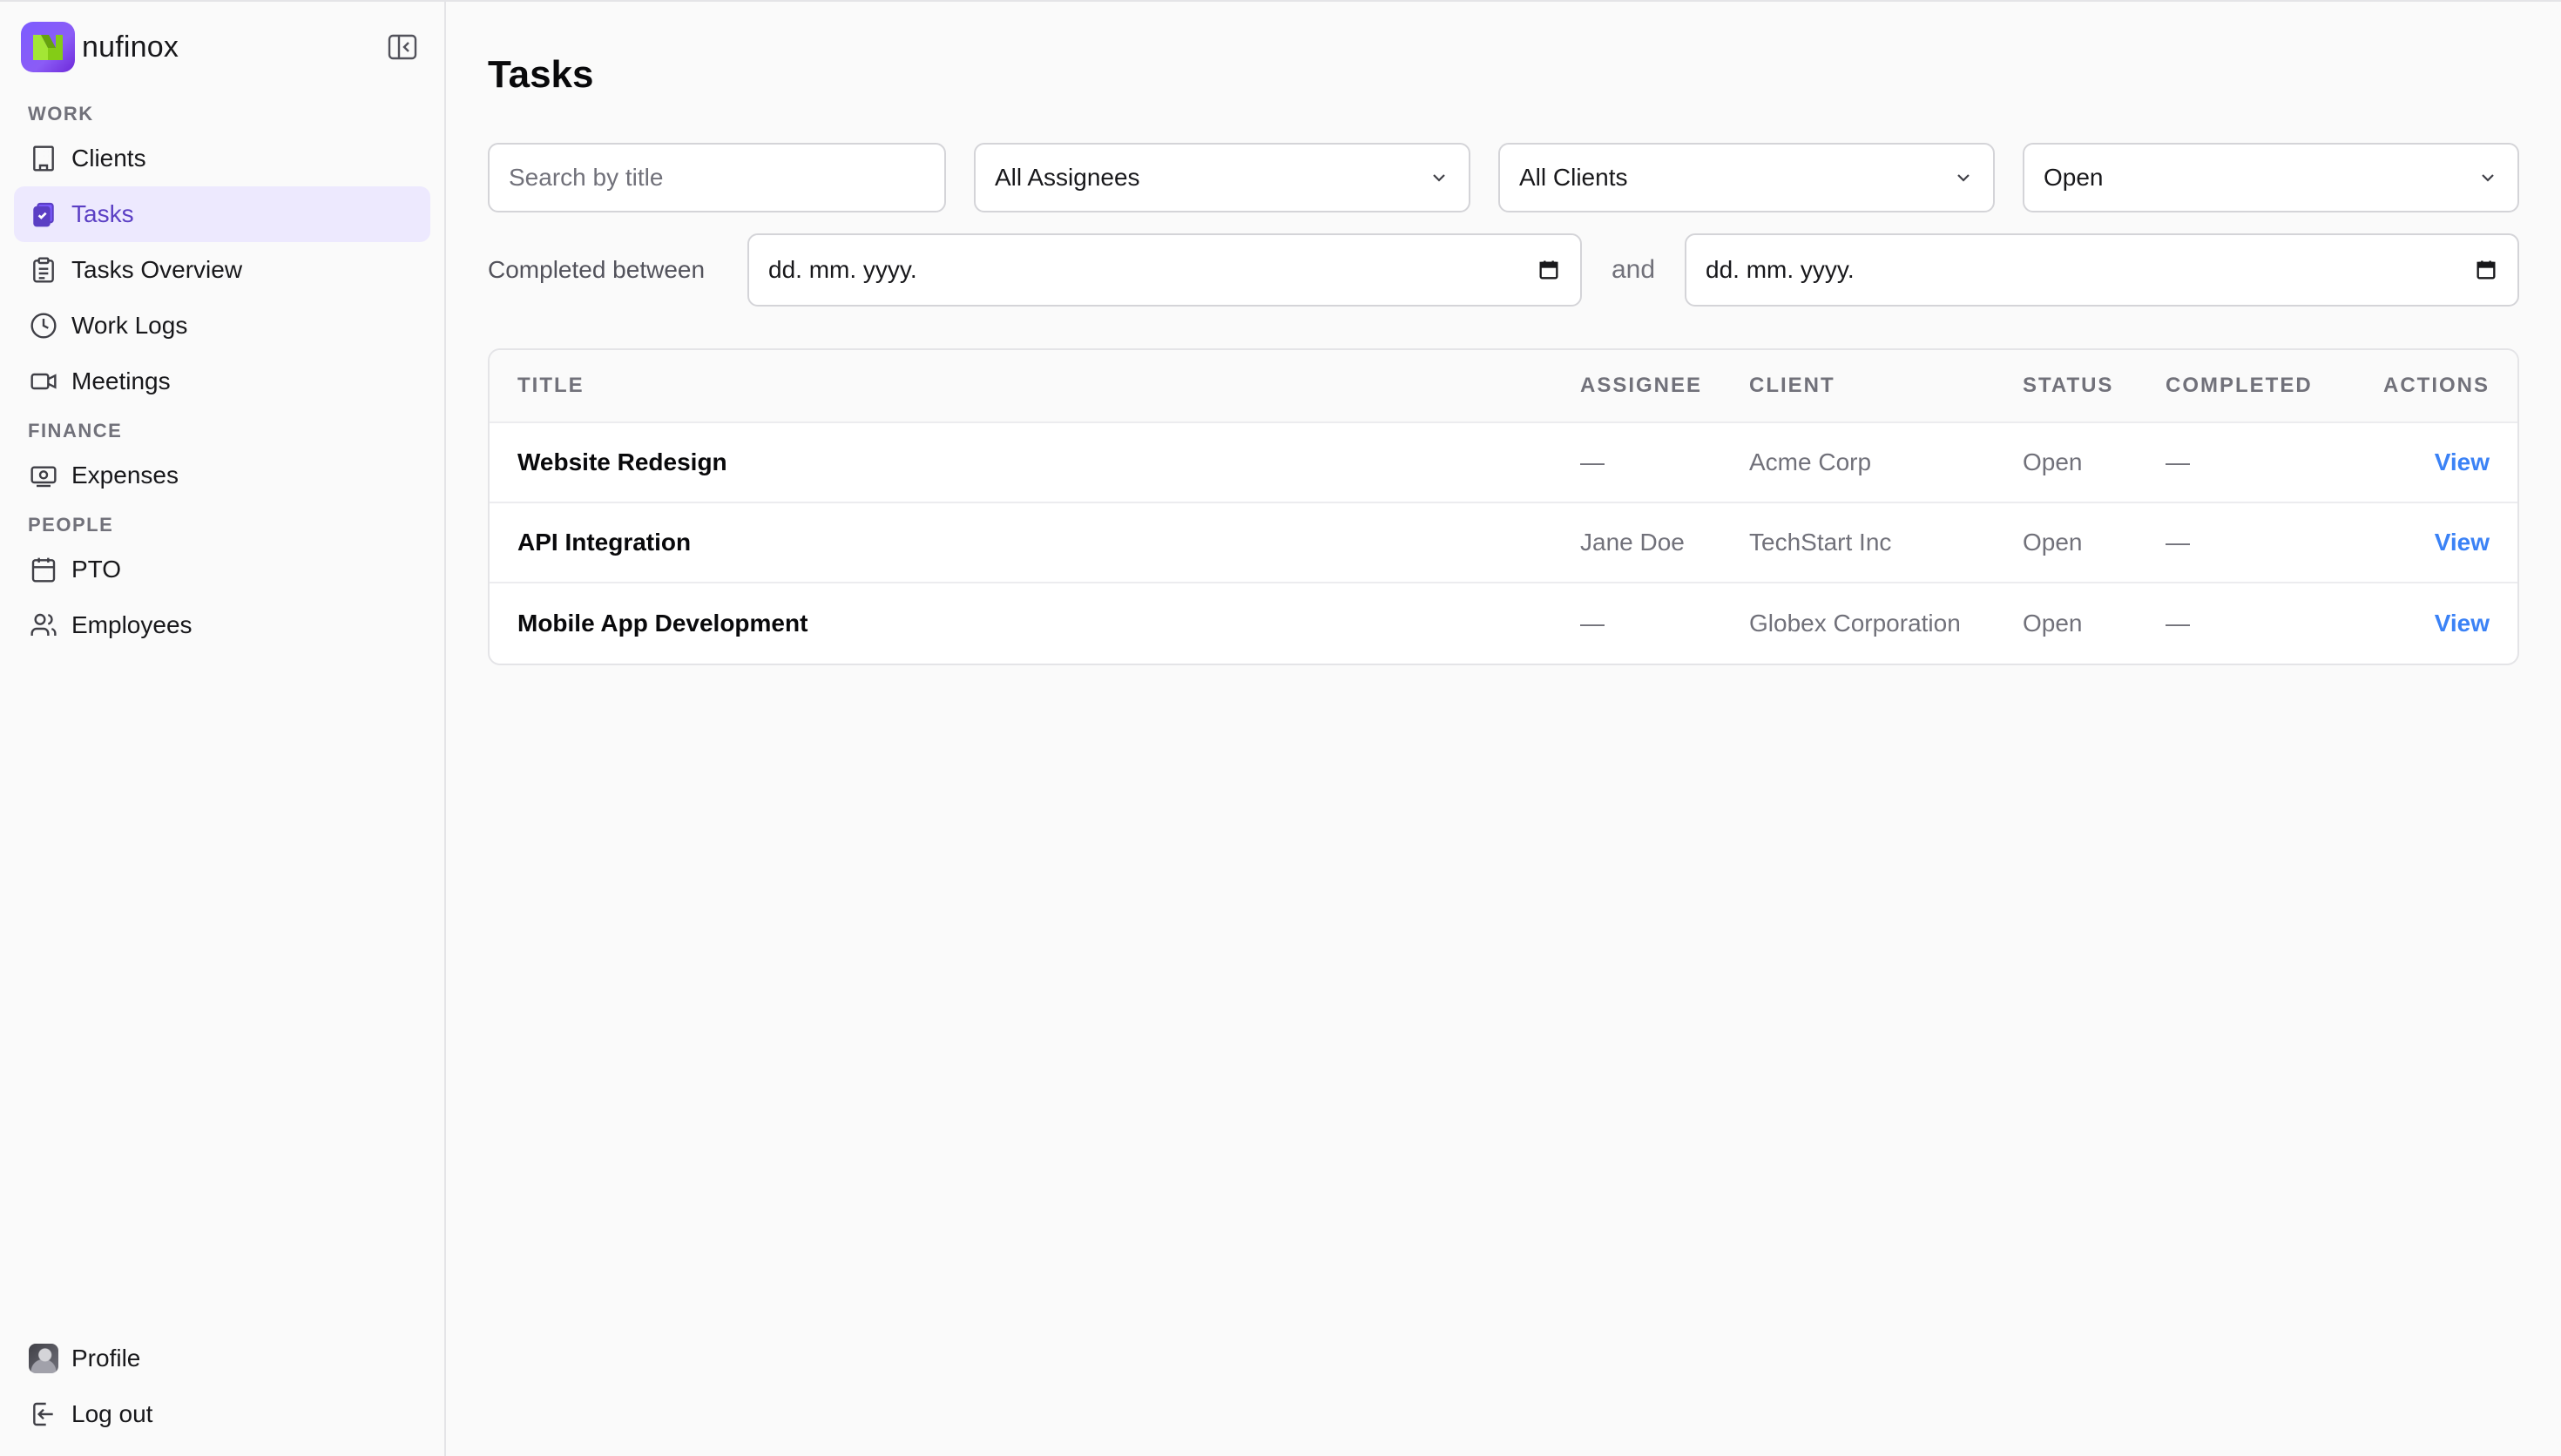 Image resolution: width=2561 pixels, height=1456 pixels. What do you see at coordinates (842, 269) in the screenshot?
I see `date-from-value: dd. mm. yyyy.` at bounding box center [842, 269].